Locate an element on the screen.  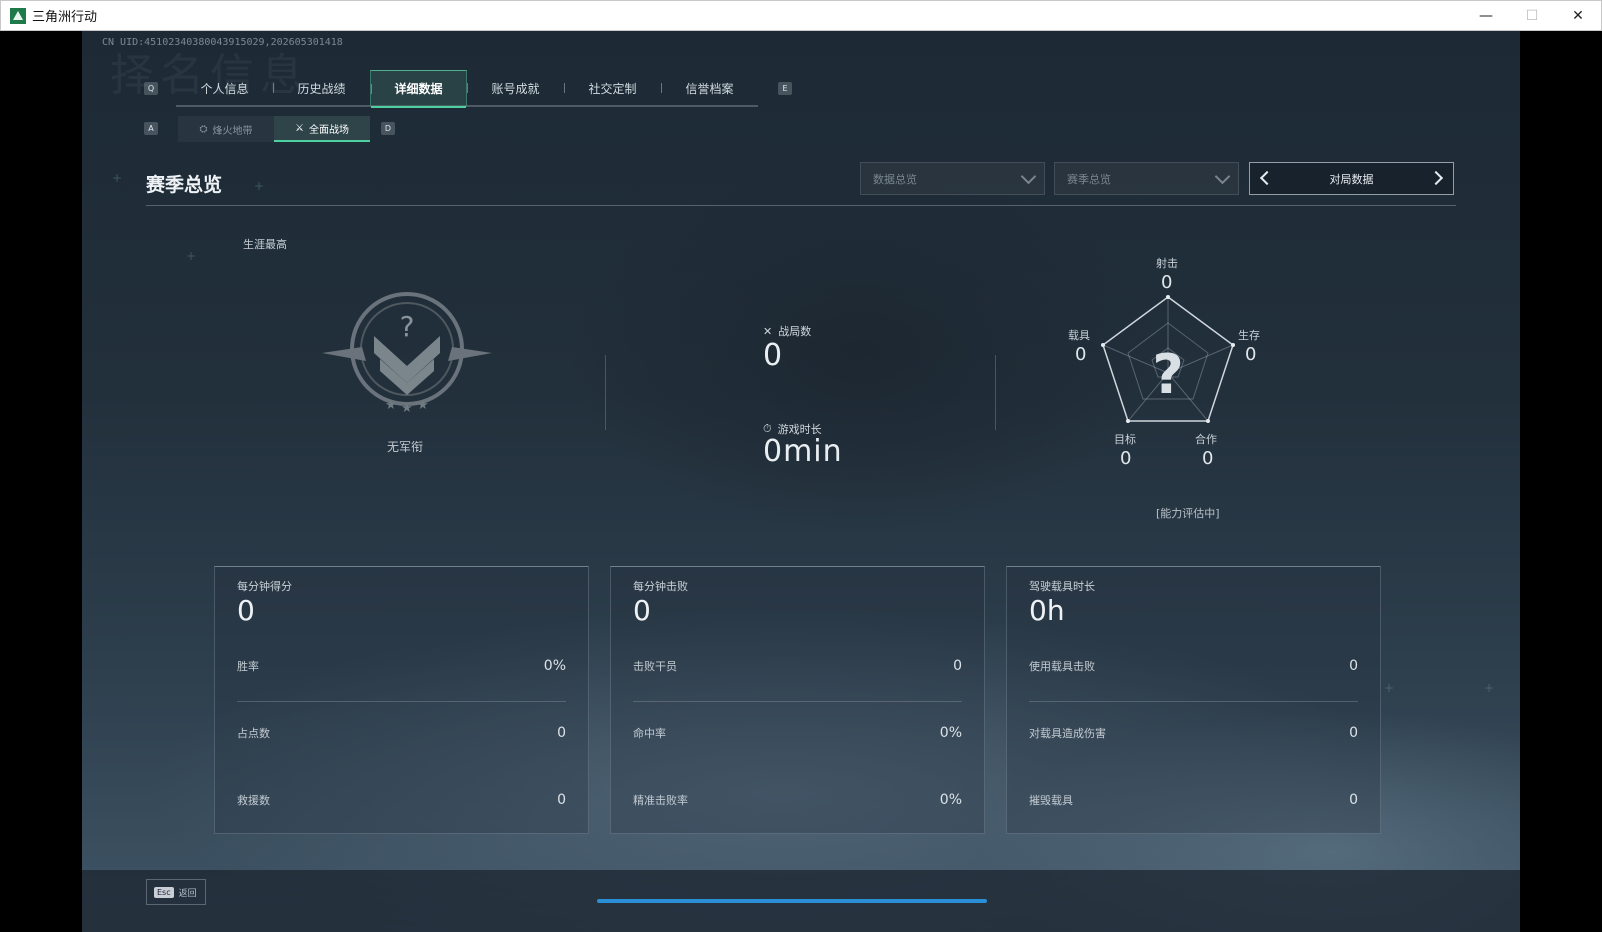
stat-row-label: 救援数 is located at coordinates (253, 800).